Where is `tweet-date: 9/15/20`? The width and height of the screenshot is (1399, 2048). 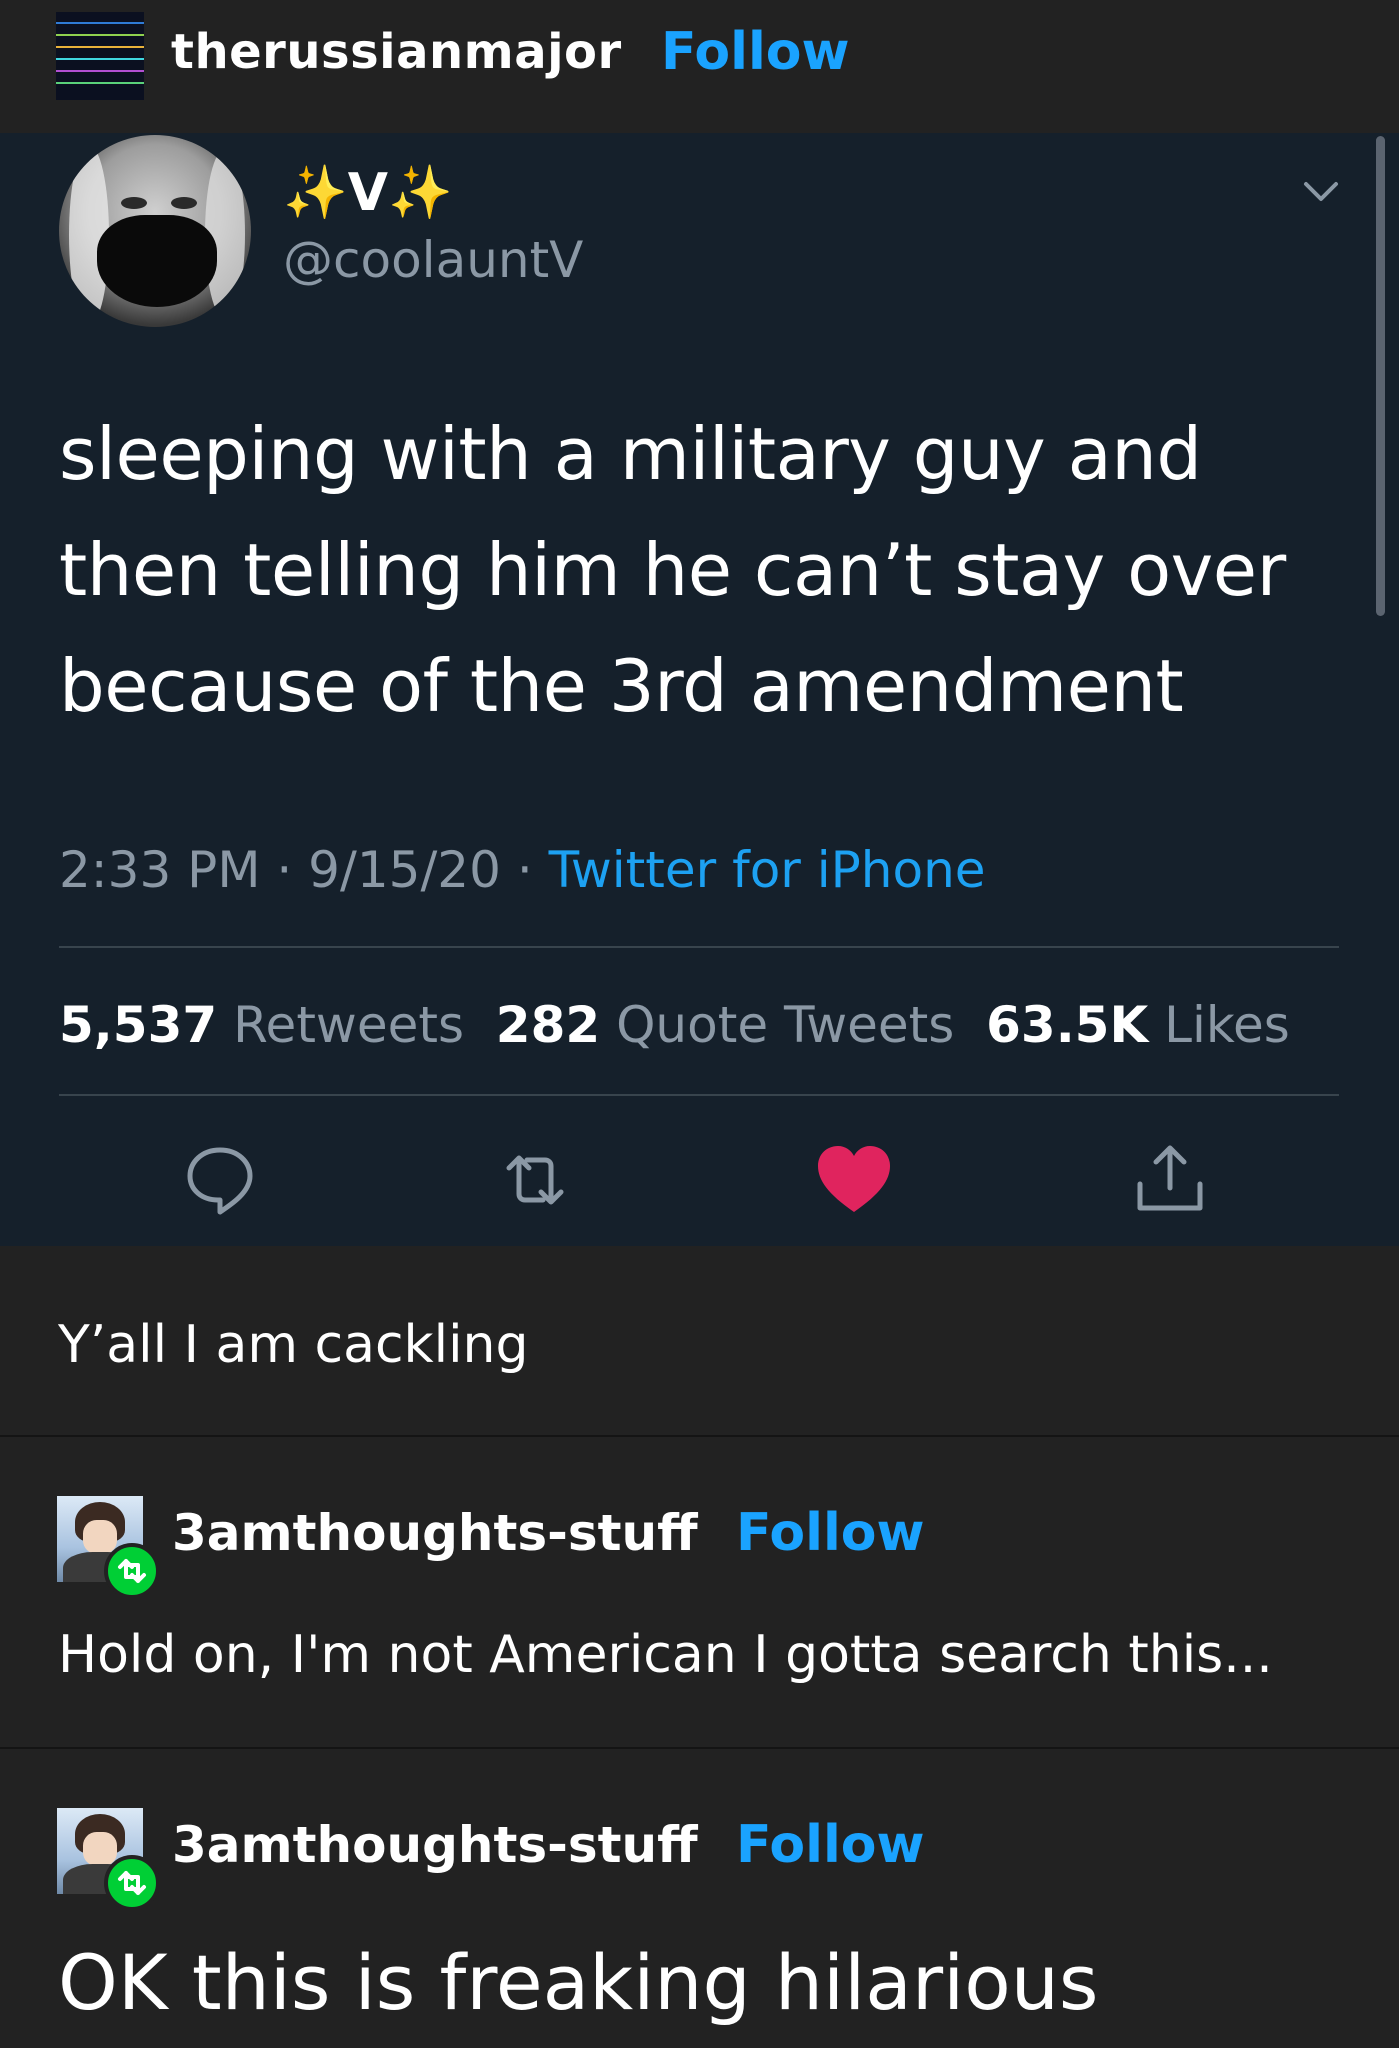 tweet-date: 9/15/20 is located at coordinates (404, 870).